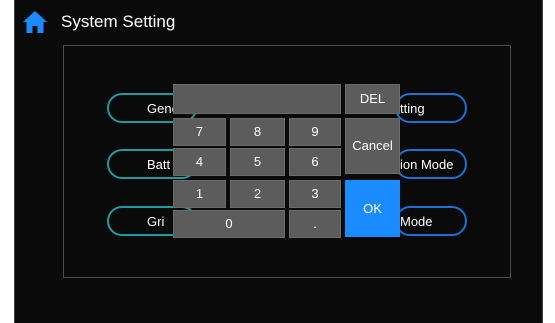 Image resolution: width=555 pixels, height=323 pixels. I want to click on keypad-display, so click(257, 99).